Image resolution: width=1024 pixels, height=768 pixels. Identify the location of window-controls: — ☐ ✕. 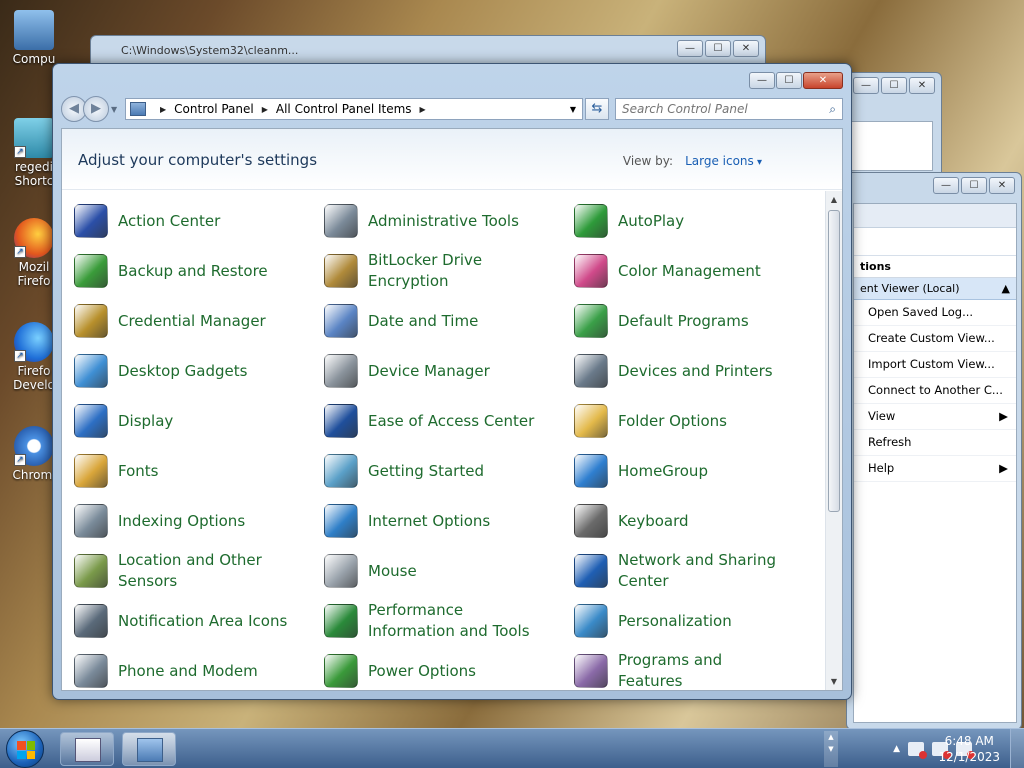
(894, 85).